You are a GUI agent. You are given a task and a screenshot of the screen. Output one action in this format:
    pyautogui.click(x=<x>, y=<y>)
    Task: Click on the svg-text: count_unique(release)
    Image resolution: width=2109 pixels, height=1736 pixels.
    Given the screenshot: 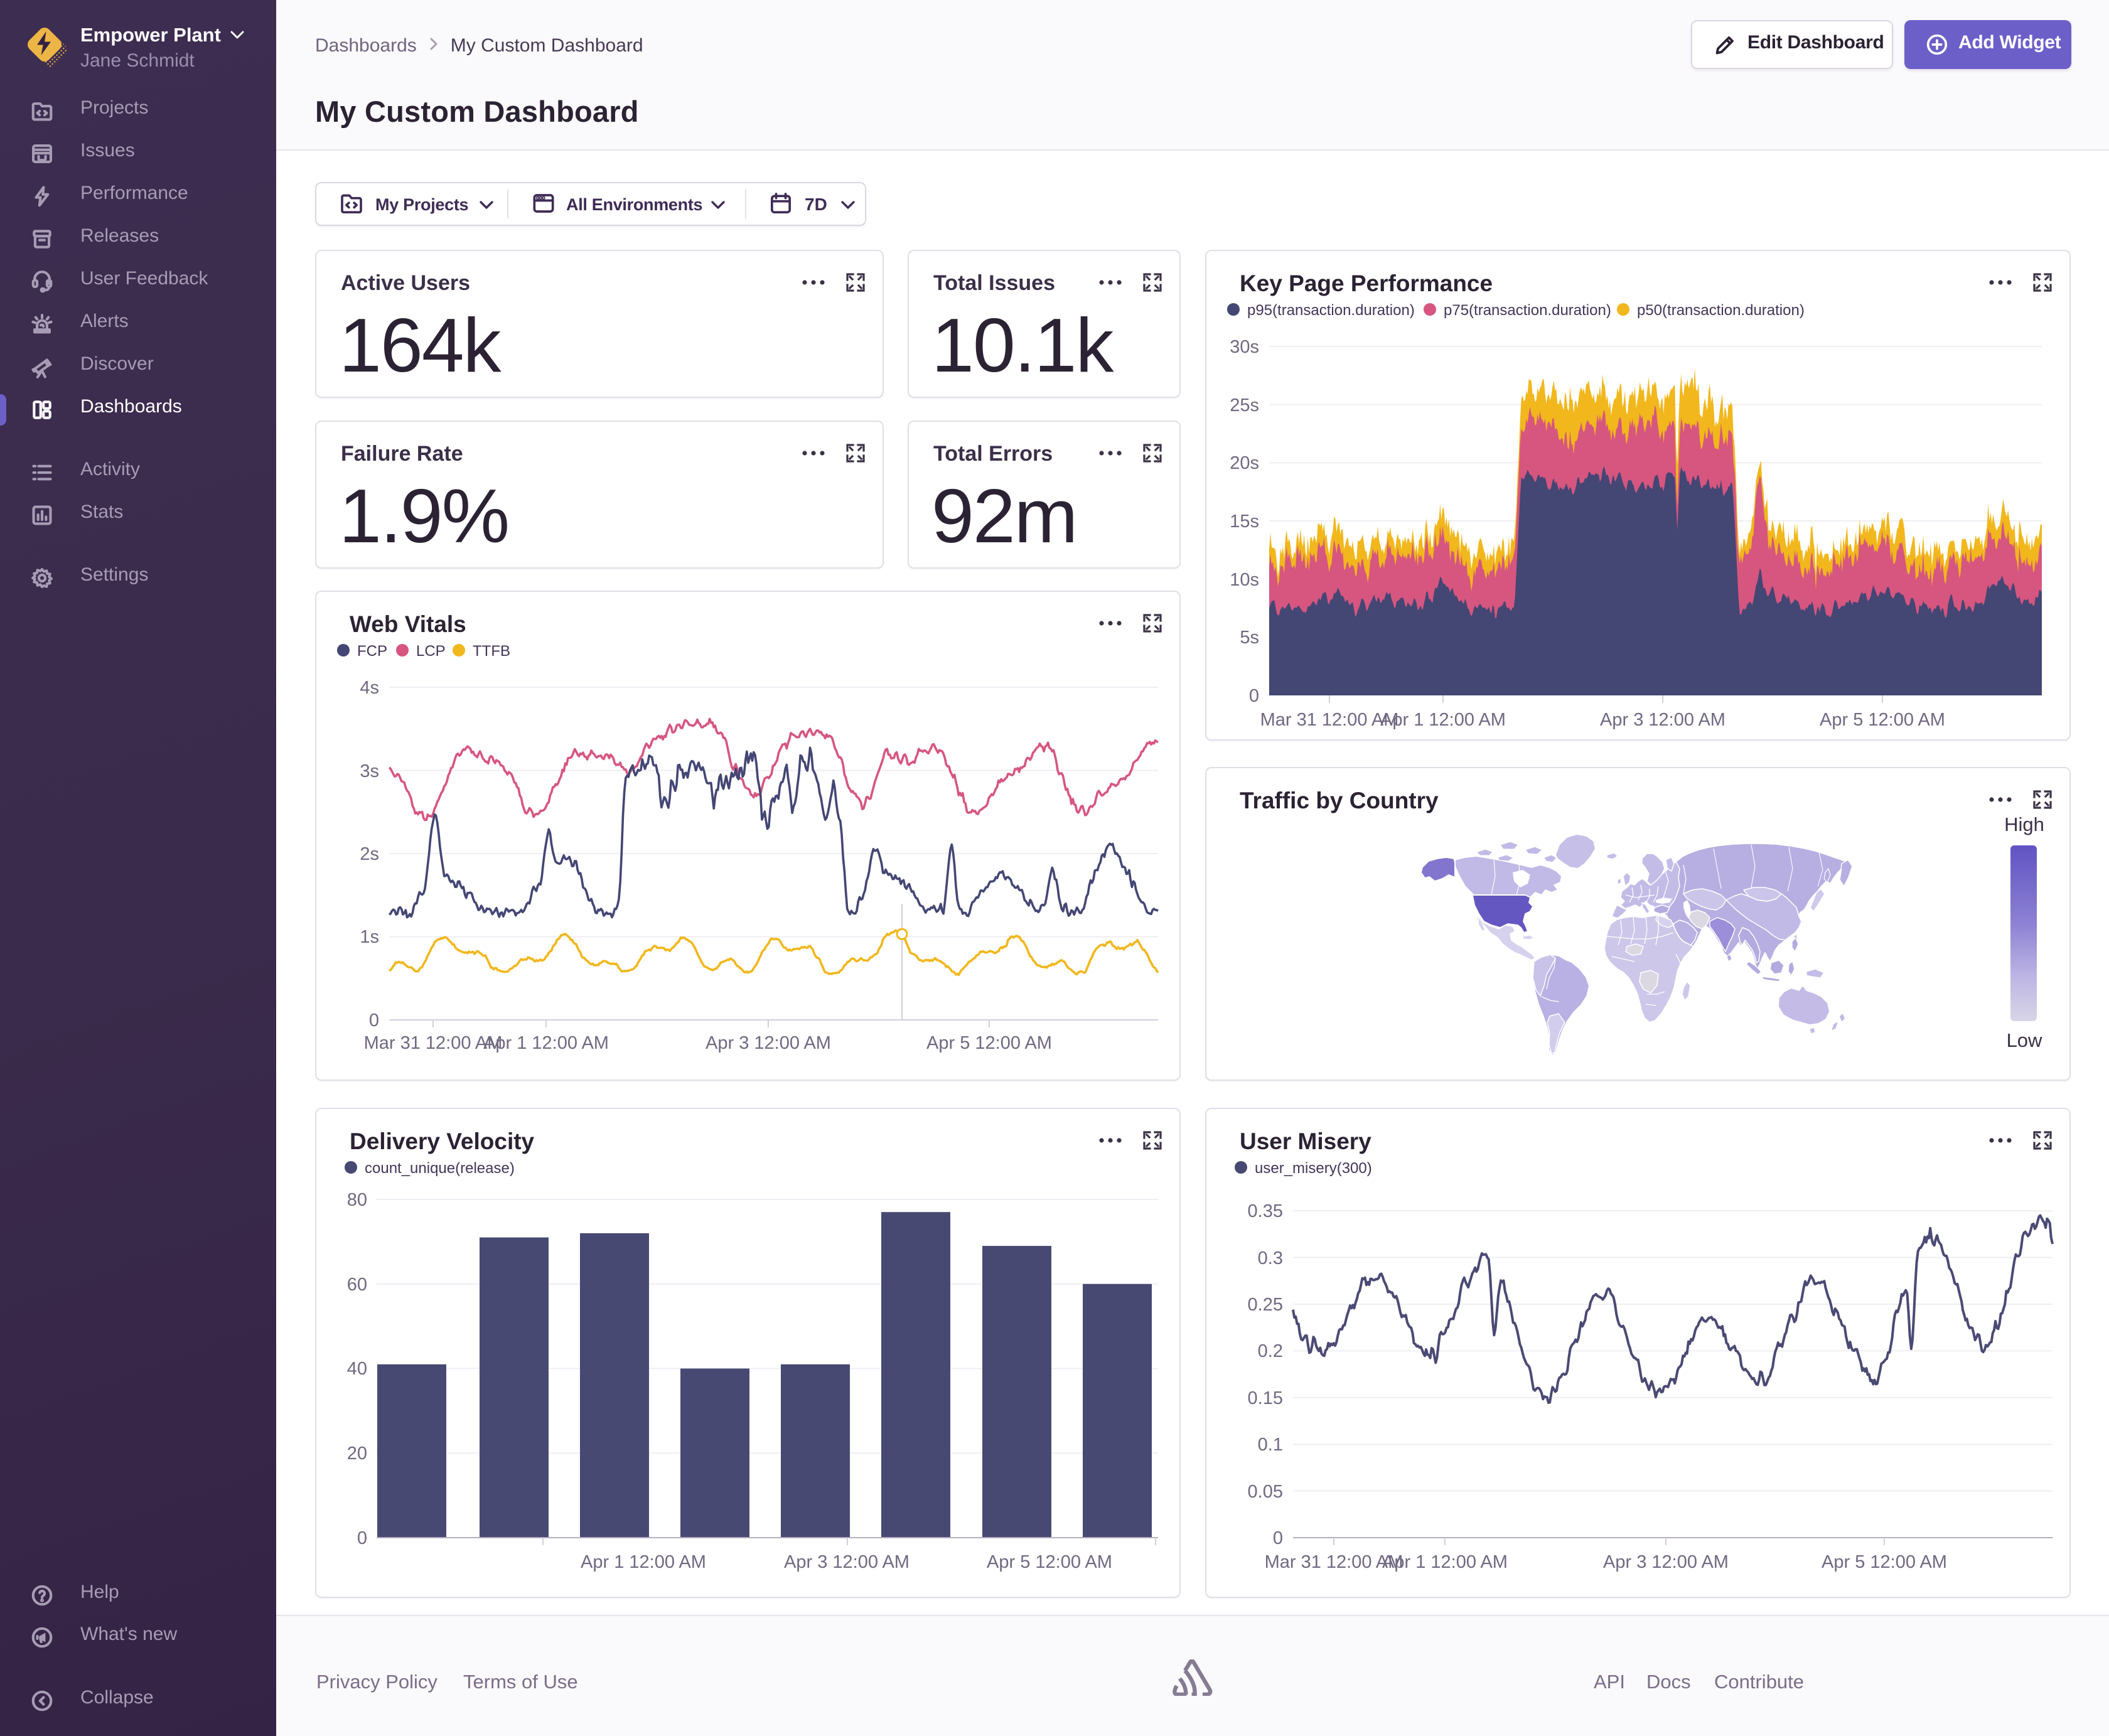 What is the action you would take?
    pyautogui.click(x=440, y=1168)
    